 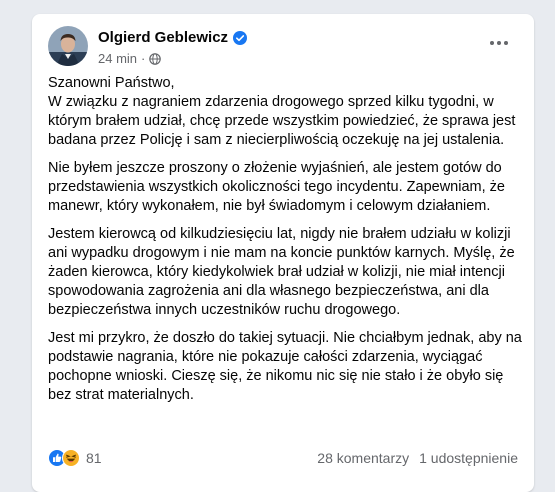 I want to click on post-meta: 24 min ·, so click(x=130, y=58).